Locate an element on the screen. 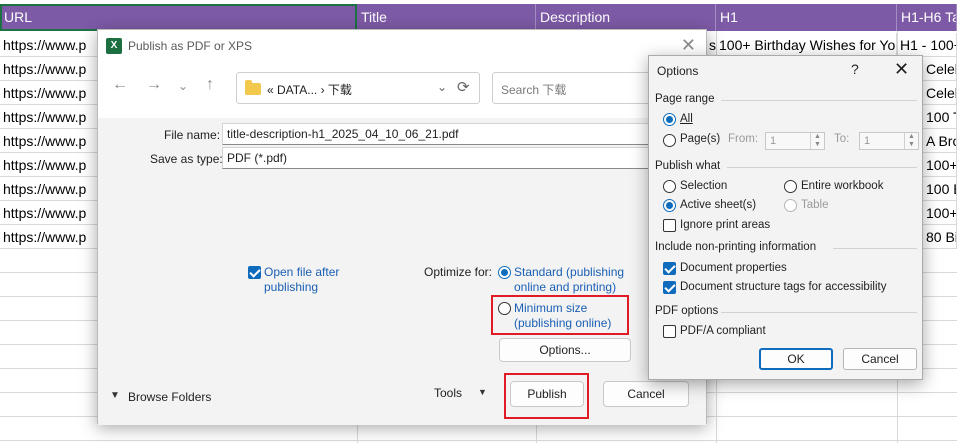  tools-button: Tools is located at coordinates (448, 393).